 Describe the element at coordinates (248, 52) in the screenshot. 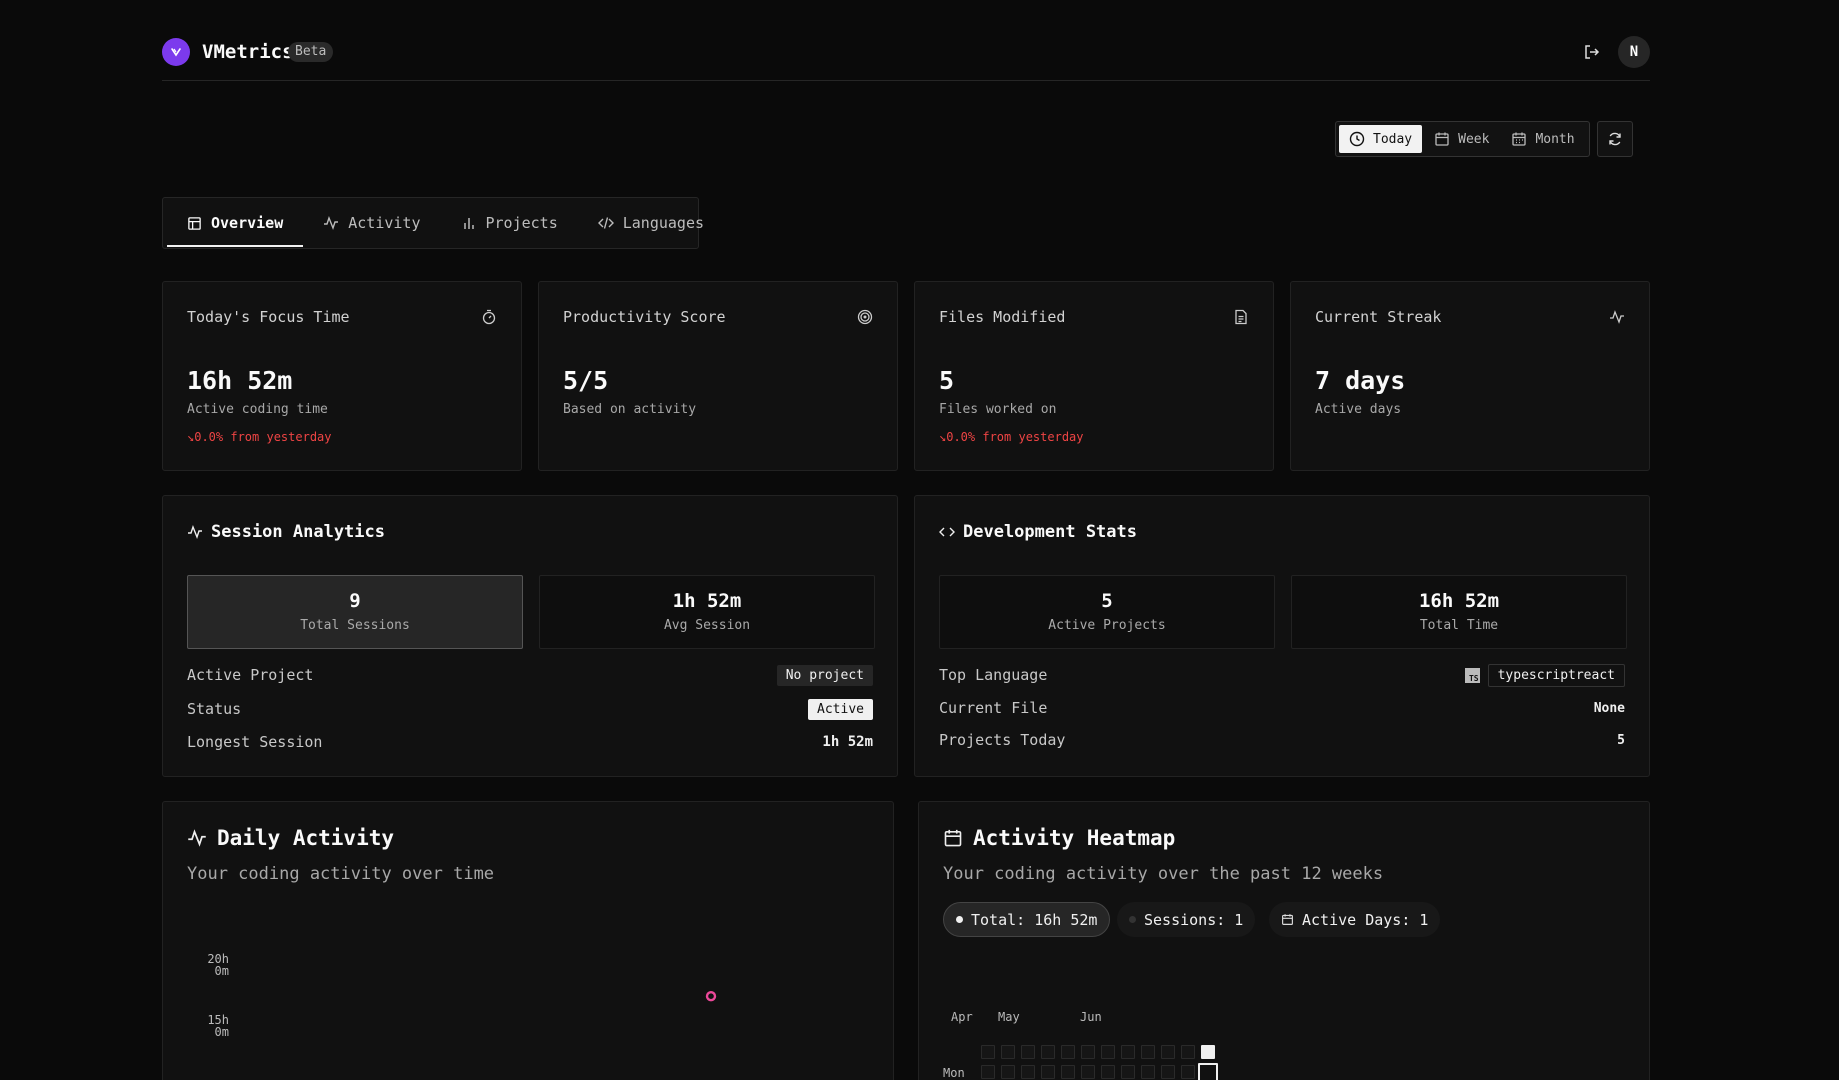

I see `brand-name: VMetrics` at that location.